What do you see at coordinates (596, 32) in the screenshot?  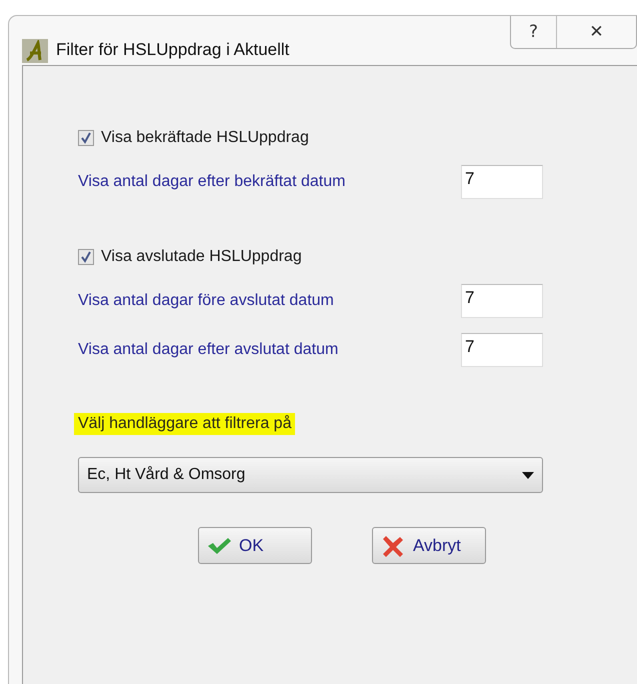 I see `close-button: ✕` at bounding box center [596, 32].